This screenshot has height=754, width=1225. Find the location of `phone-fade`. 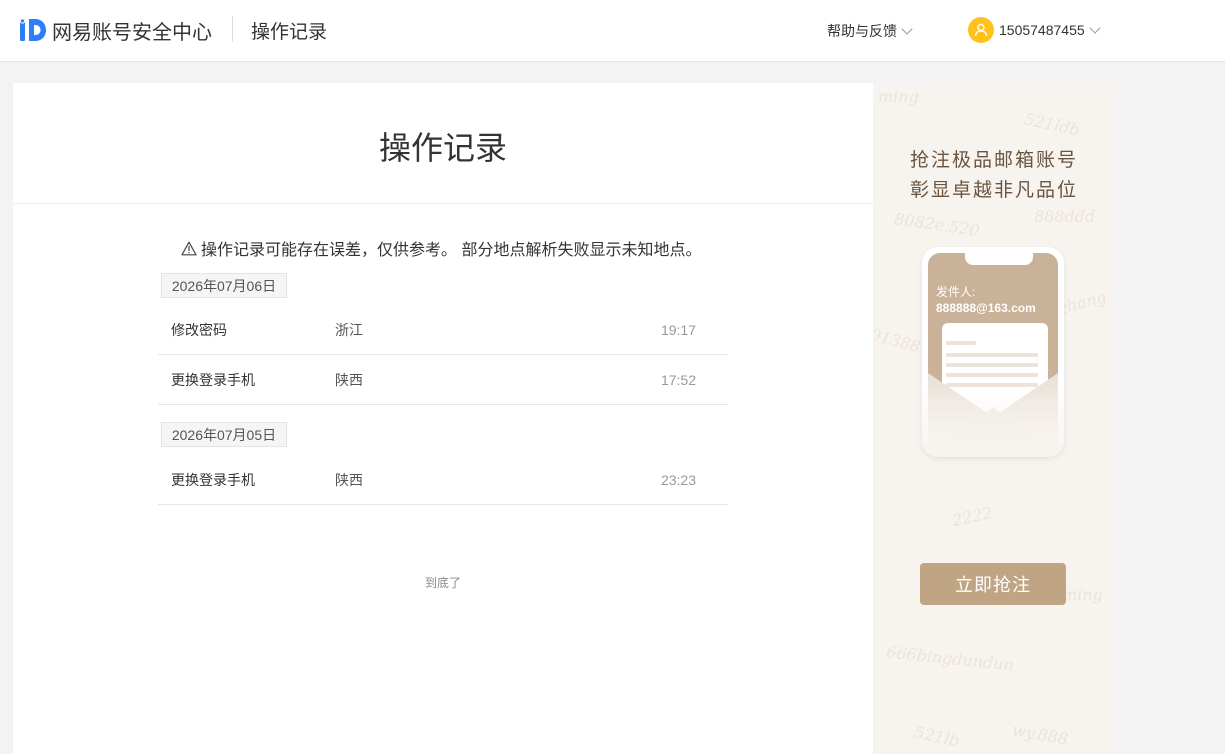

phone-fade is located at coordinates (993, 422).